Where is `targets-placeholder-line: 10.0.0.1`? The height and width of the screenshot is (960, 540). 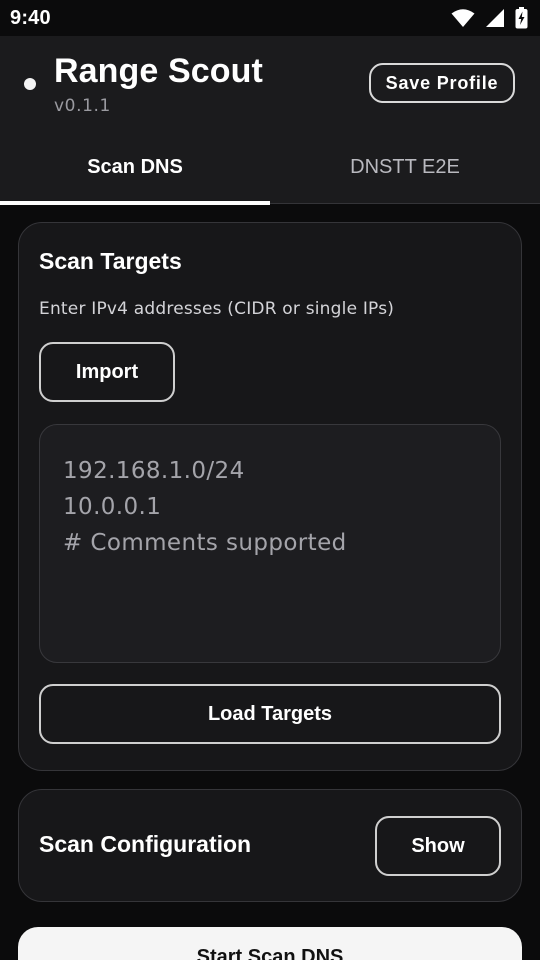 targets-placeholder-line: 10.0.0.1 is located at coordinates (112, 507).